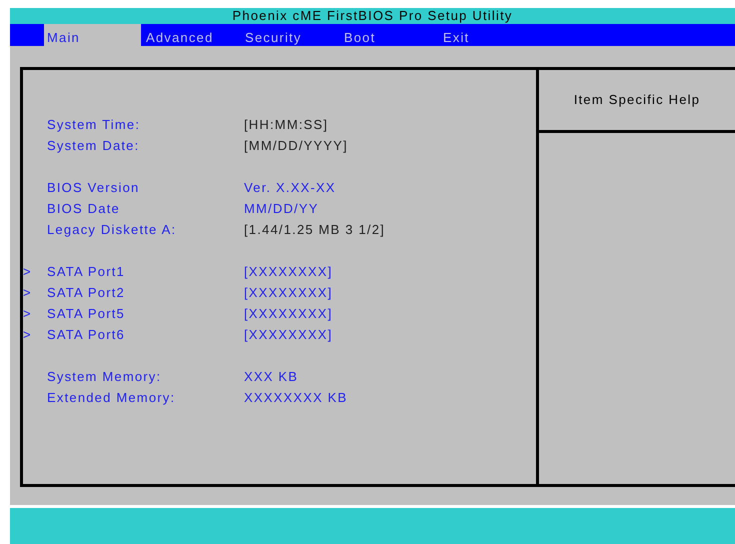 The height and width of the screenshot is (544, 735). Describe the element at coordinates (315, 229) in the screenshot. I see `setting-value: [1.44/1.25 MB 3 1/2]` at that location.